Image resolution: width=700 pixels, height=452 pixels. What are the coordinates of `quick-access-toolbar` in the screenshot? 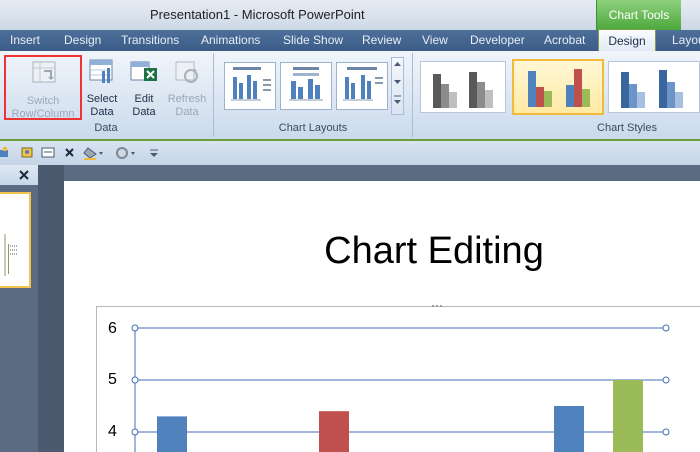 It's located at (350, 153).